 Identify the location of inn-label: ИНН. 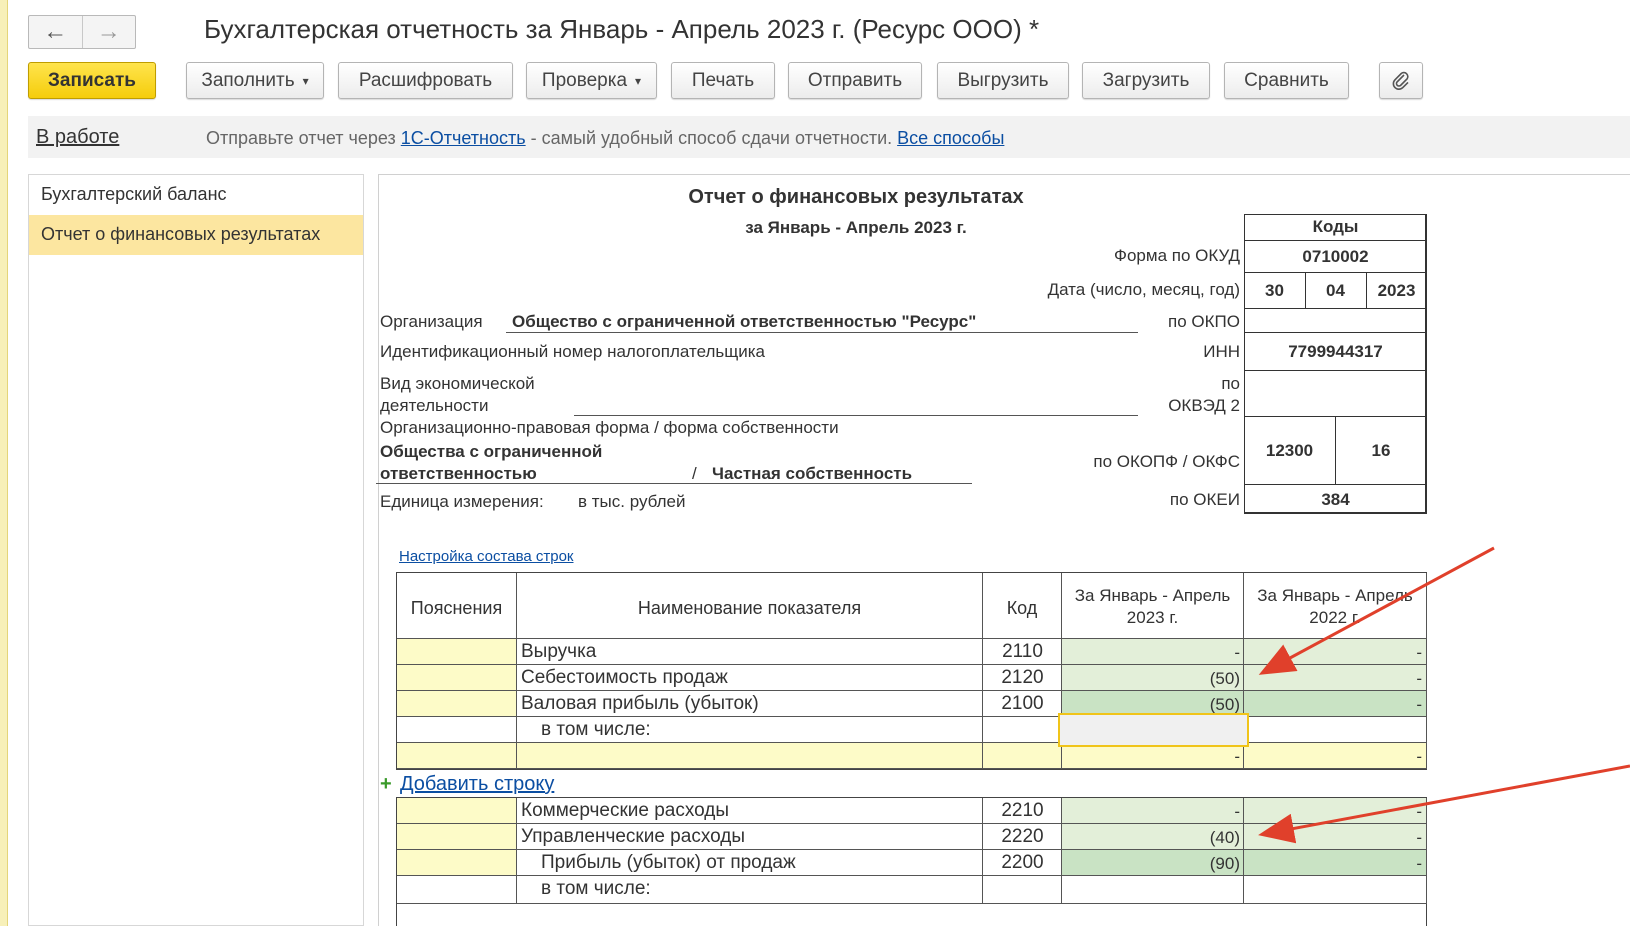
(1221, 351).